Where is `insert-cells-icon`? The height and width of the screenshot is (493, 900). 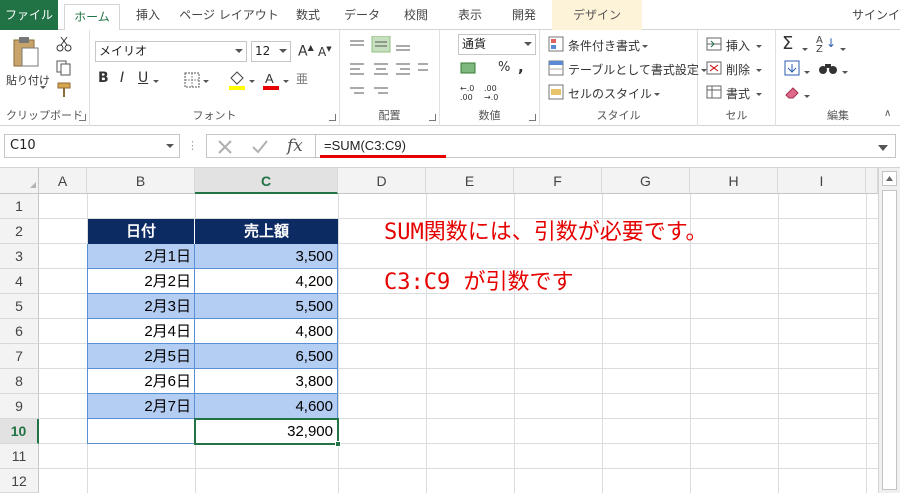 insert-cells-icon is located at coordinates (714, 44).